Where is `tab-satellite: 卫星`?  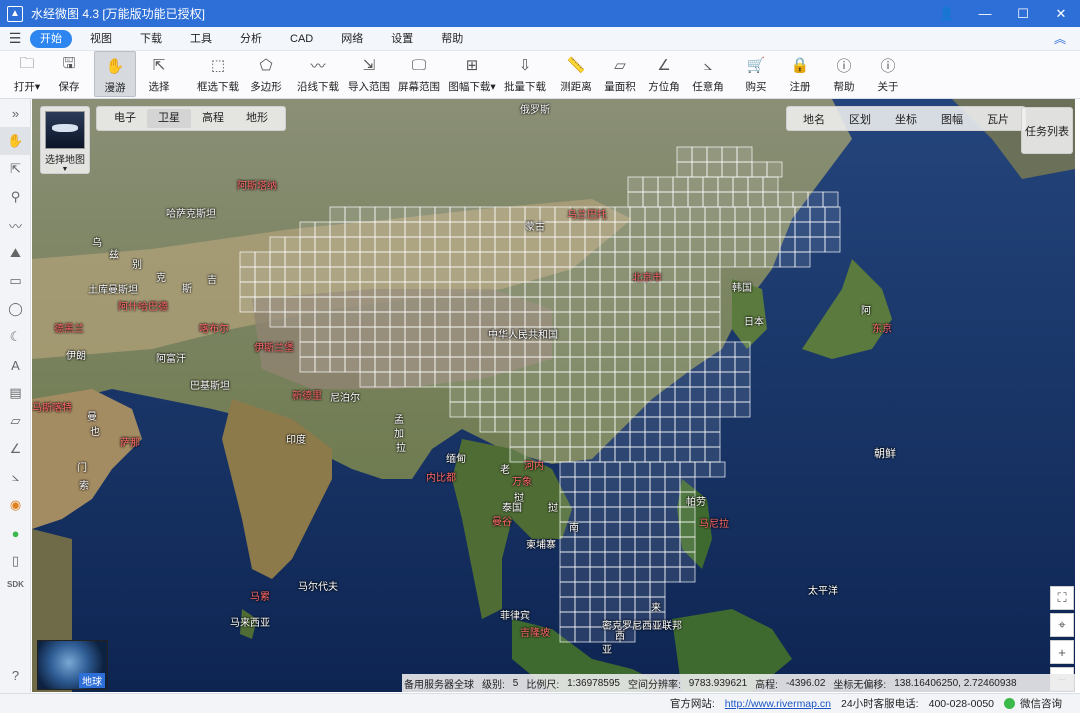 tab-satellite: 卫星 is located at coordinates (169, 118).